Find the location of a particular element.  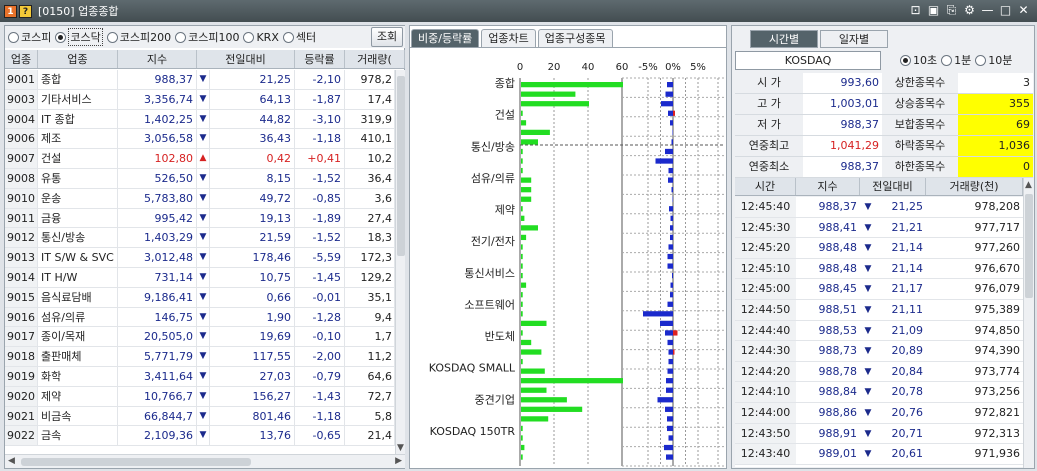

table-row: 12:44:50 988,51 ▼ 21,11 975,389 is located at coordinates (879, 310).